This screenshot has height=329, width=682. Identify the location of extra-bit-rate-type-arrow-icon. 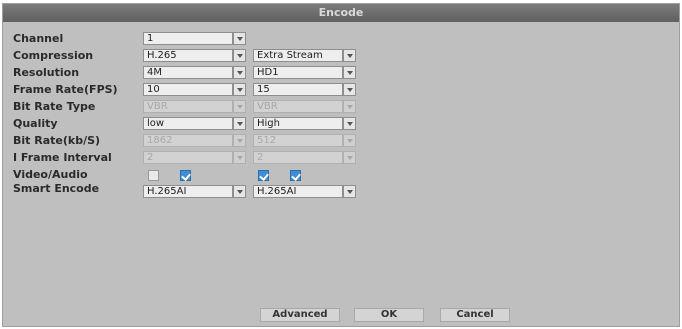
(349, 106).